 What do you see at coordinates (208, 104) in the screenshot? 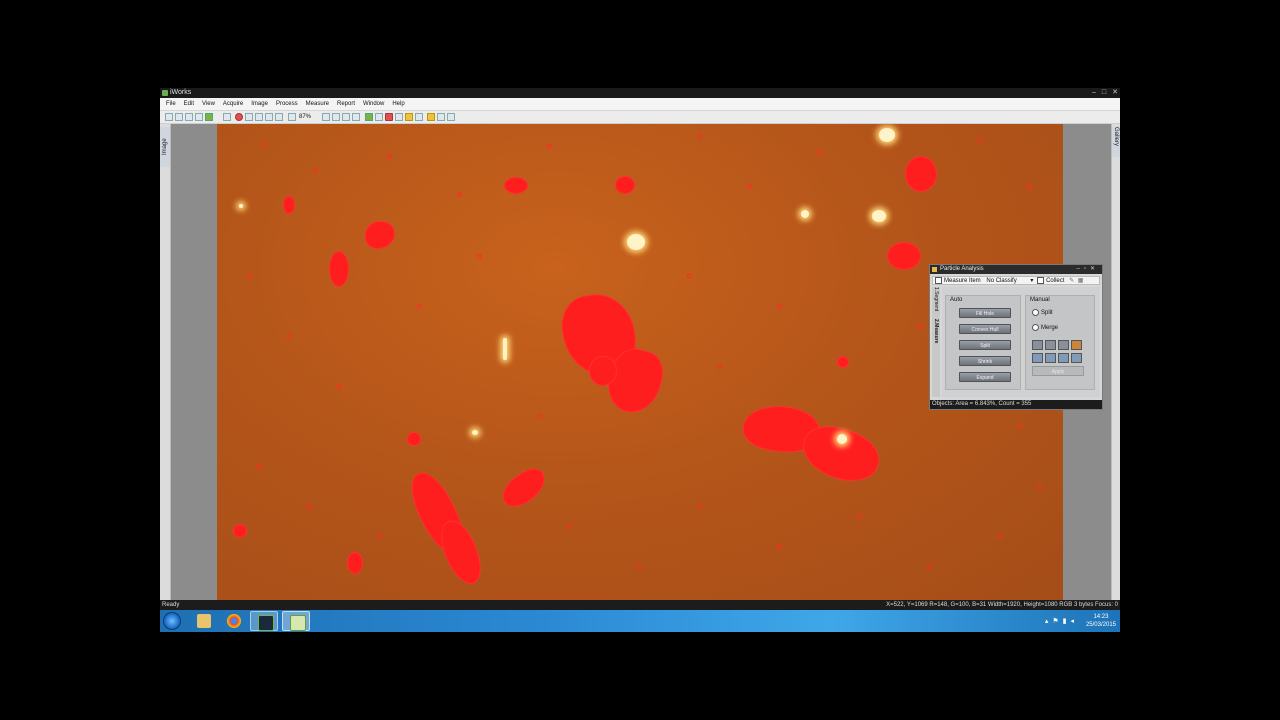
I see `menu-view: View` at bounding box center [208, 104].